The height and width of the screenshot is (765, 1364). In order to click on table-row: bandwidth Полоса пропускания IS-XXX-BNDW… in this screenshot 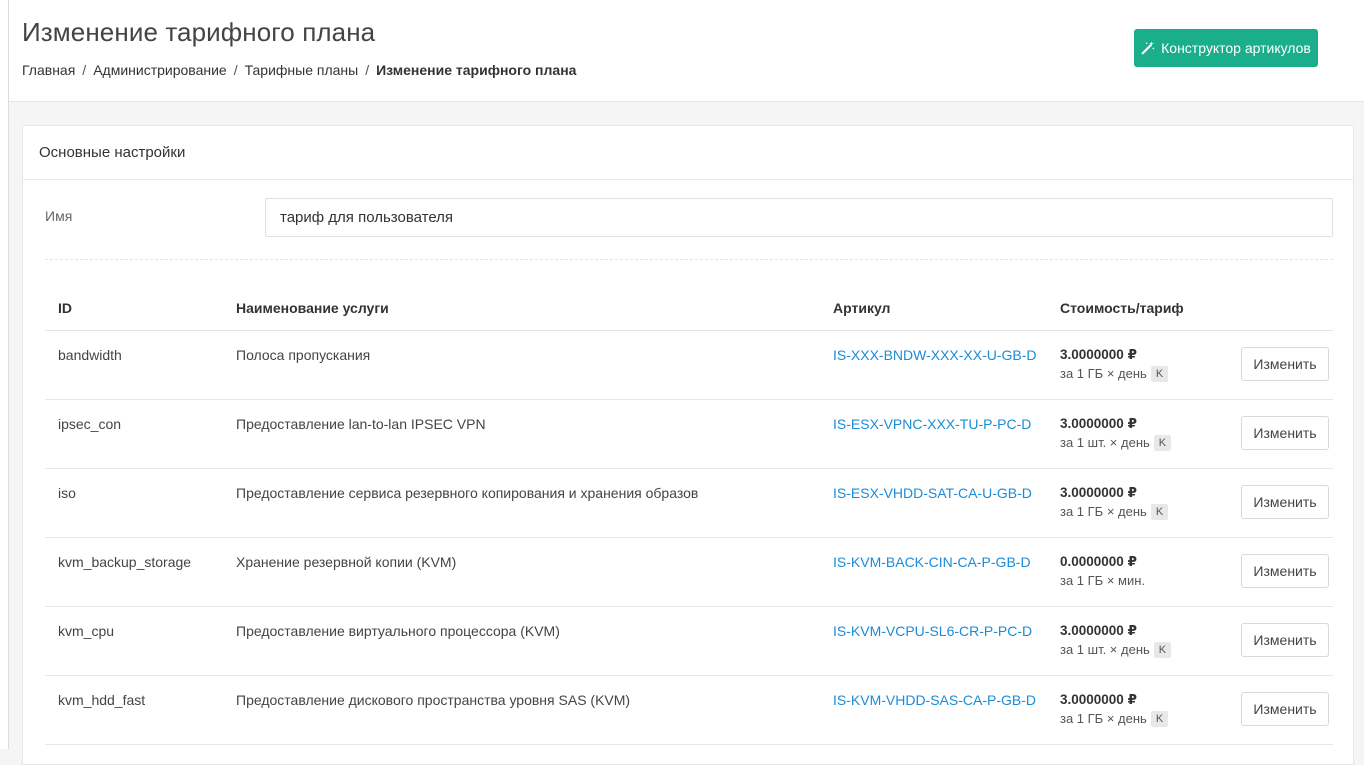, I will do `click(689, 365)`.